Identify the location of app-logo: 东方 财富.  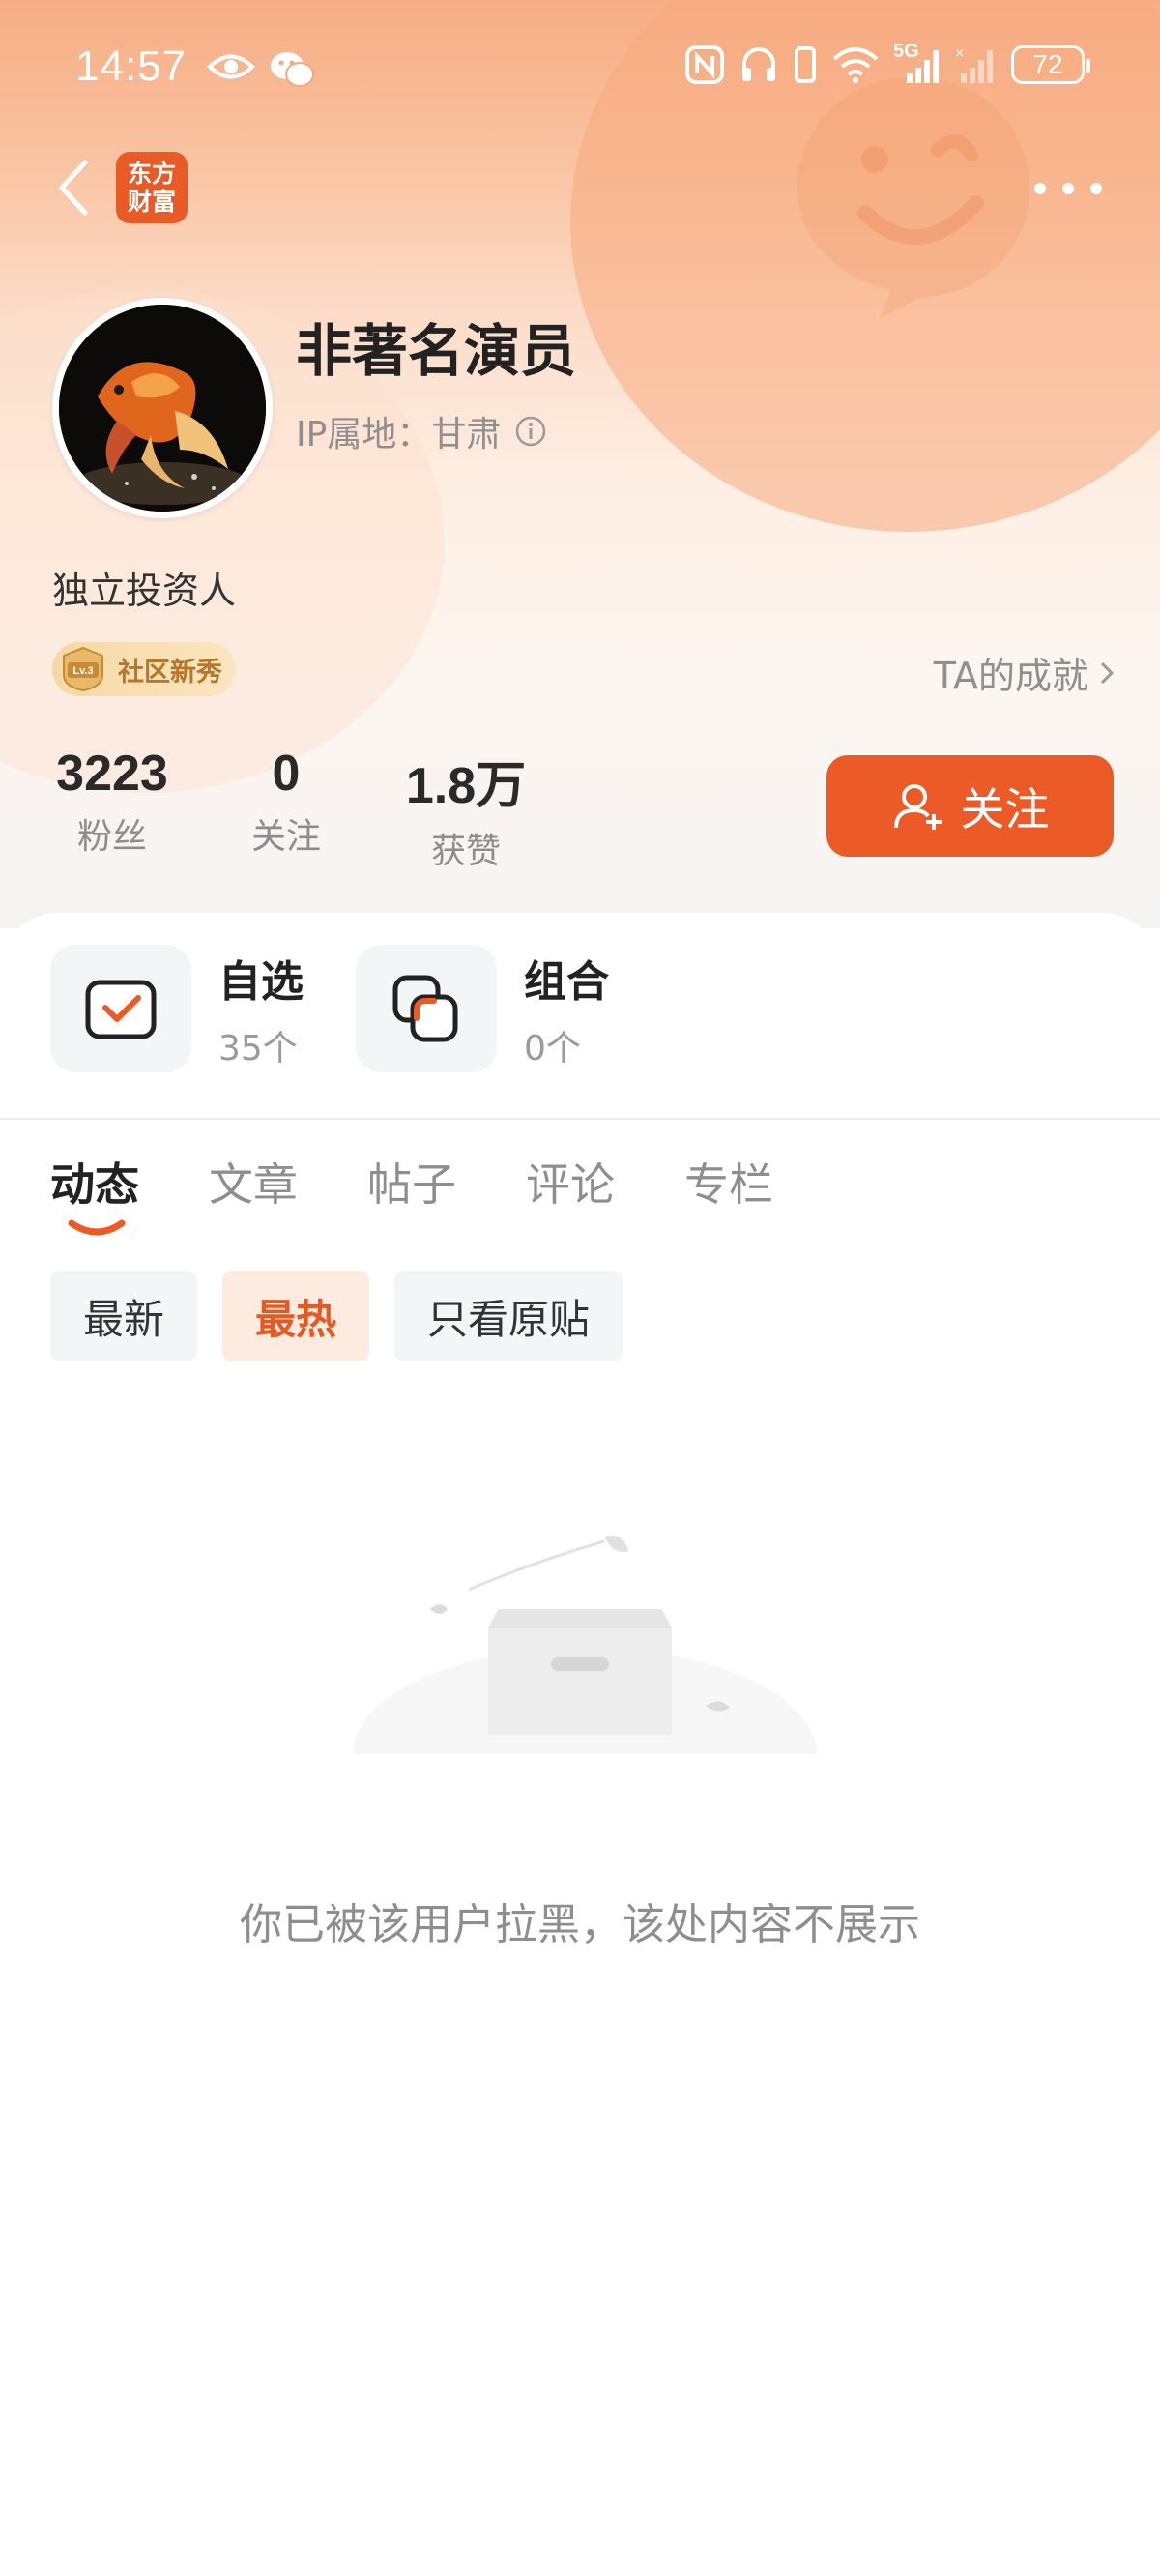
(152, 187).